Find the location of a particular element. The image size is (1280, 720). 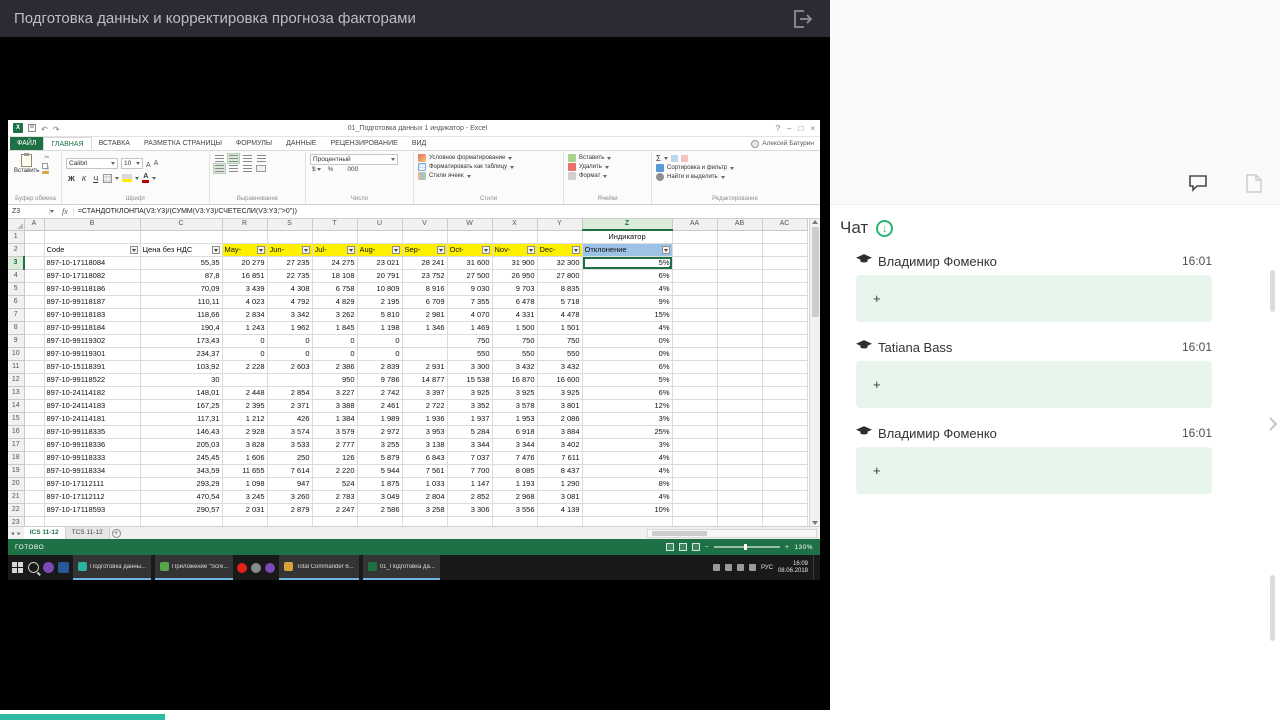

cell: 897-10-17118084 is located at coordinates (92, 263).